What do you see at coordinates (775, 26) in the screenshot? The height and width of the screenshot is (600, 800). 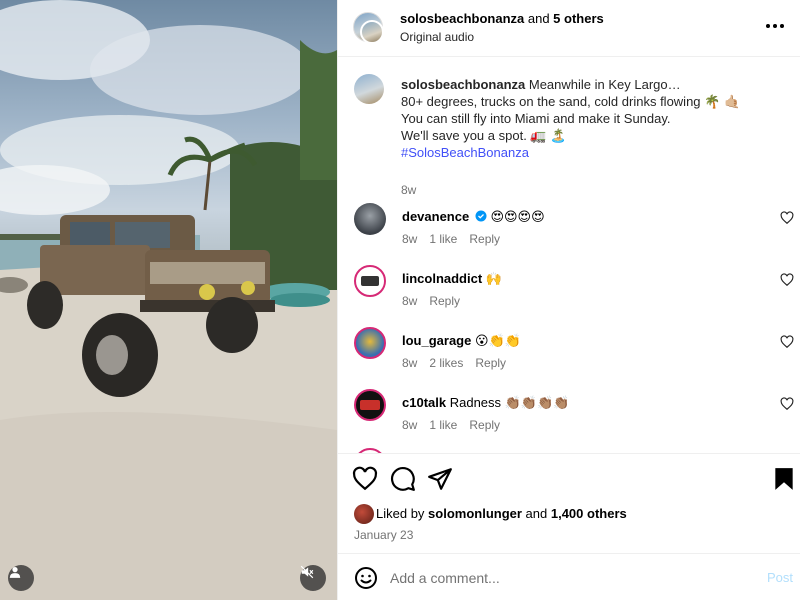 I see `more-options-icon` at bounding box center [775, 26].